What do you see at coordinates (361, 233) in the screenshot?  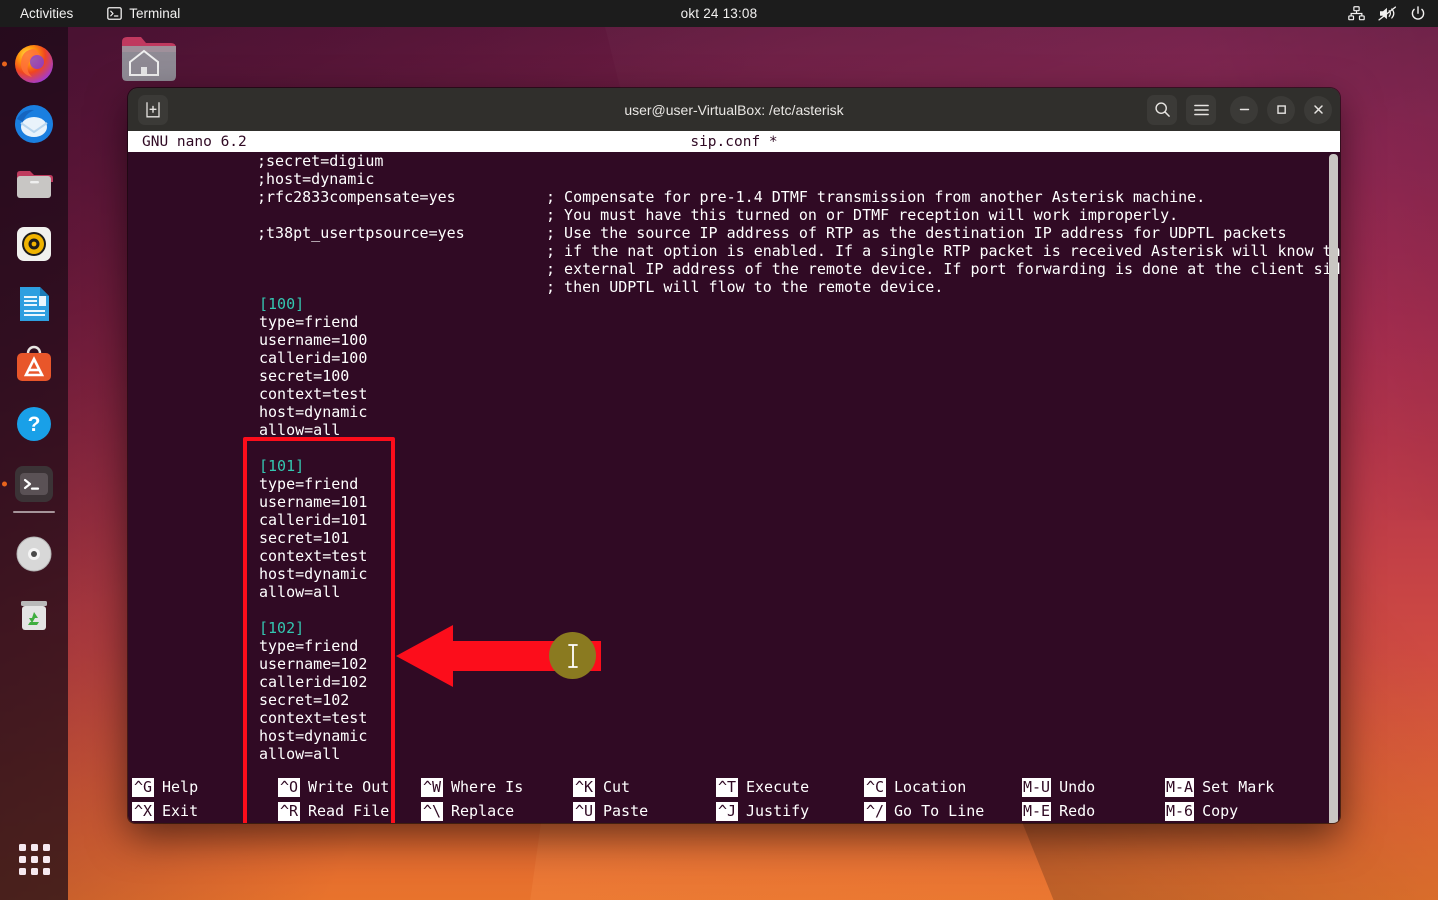 I see `config-line: ;t38pt_usertpsource=yes` at bounding box center [361, 233].